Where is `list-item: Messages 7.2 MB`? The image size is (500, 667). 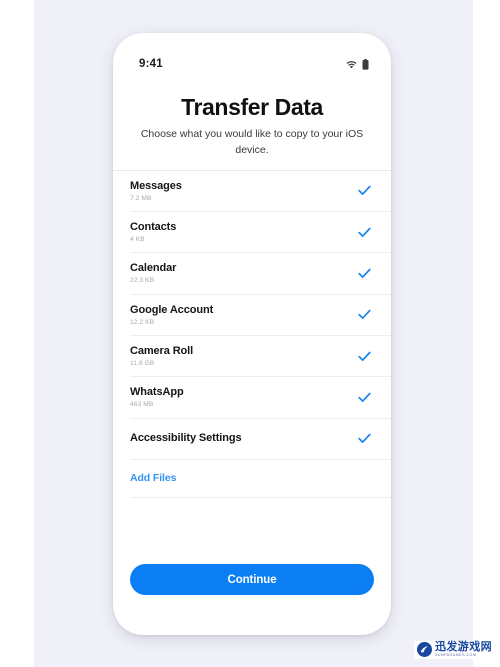
list-item: Messages 7.2 MB is located at coordinates (252, 191).